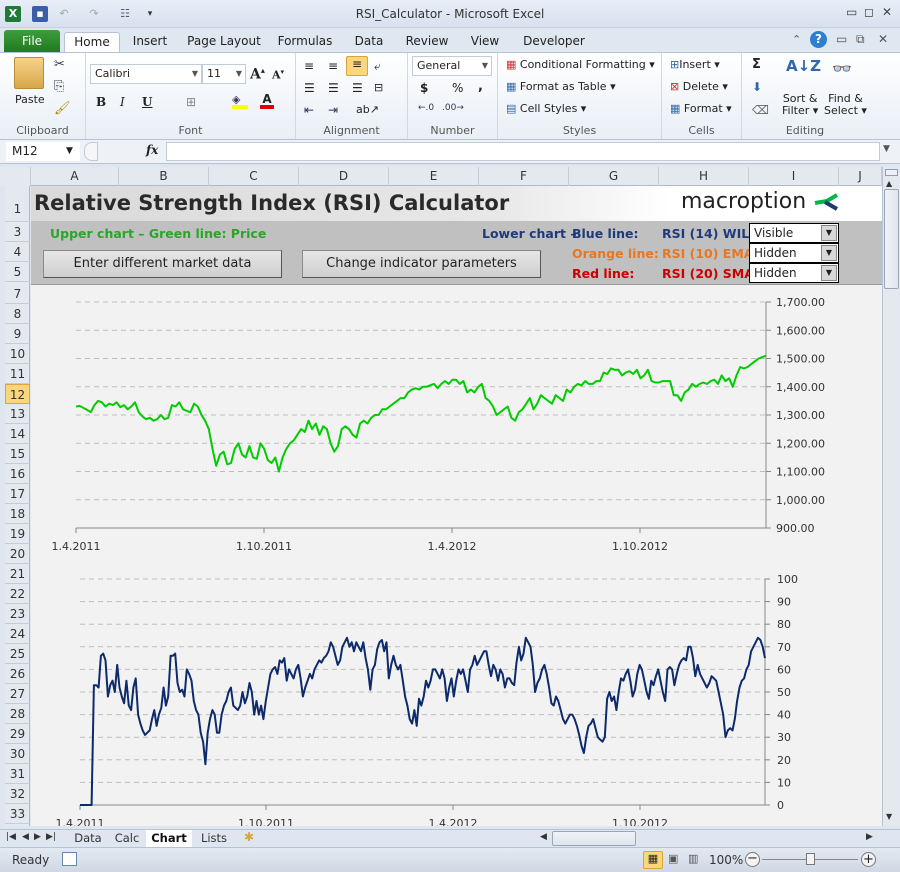 This screenshot has height=872, width=900. Describe the element at coordinates (309, 66) in the screenshot. I see `align-top-icon: ≡` at that location.